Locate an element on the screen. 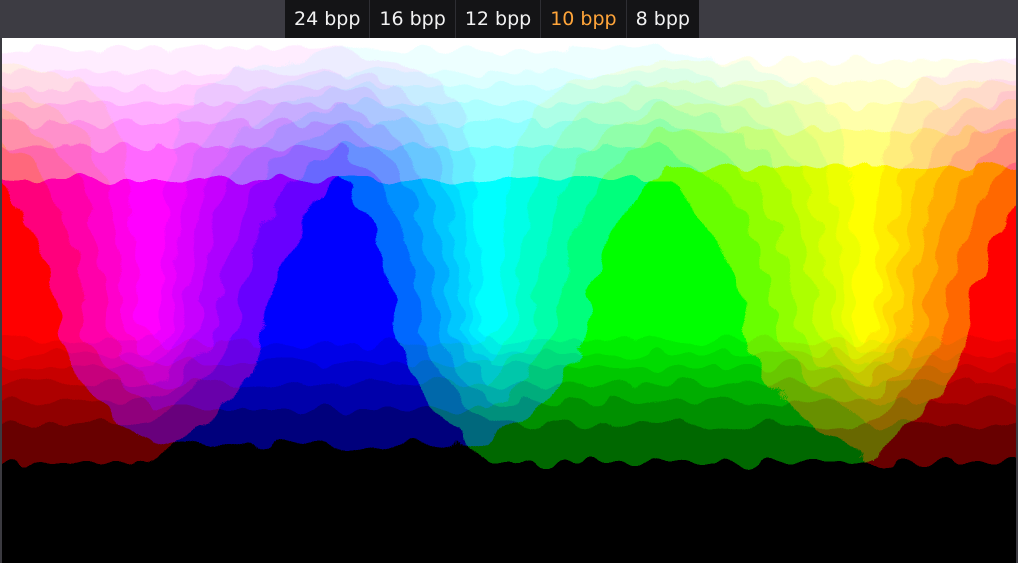 This screenshot has height=563, width=1018. tab-8-bpp: 8 bpp is located at coordinates (662, 19).